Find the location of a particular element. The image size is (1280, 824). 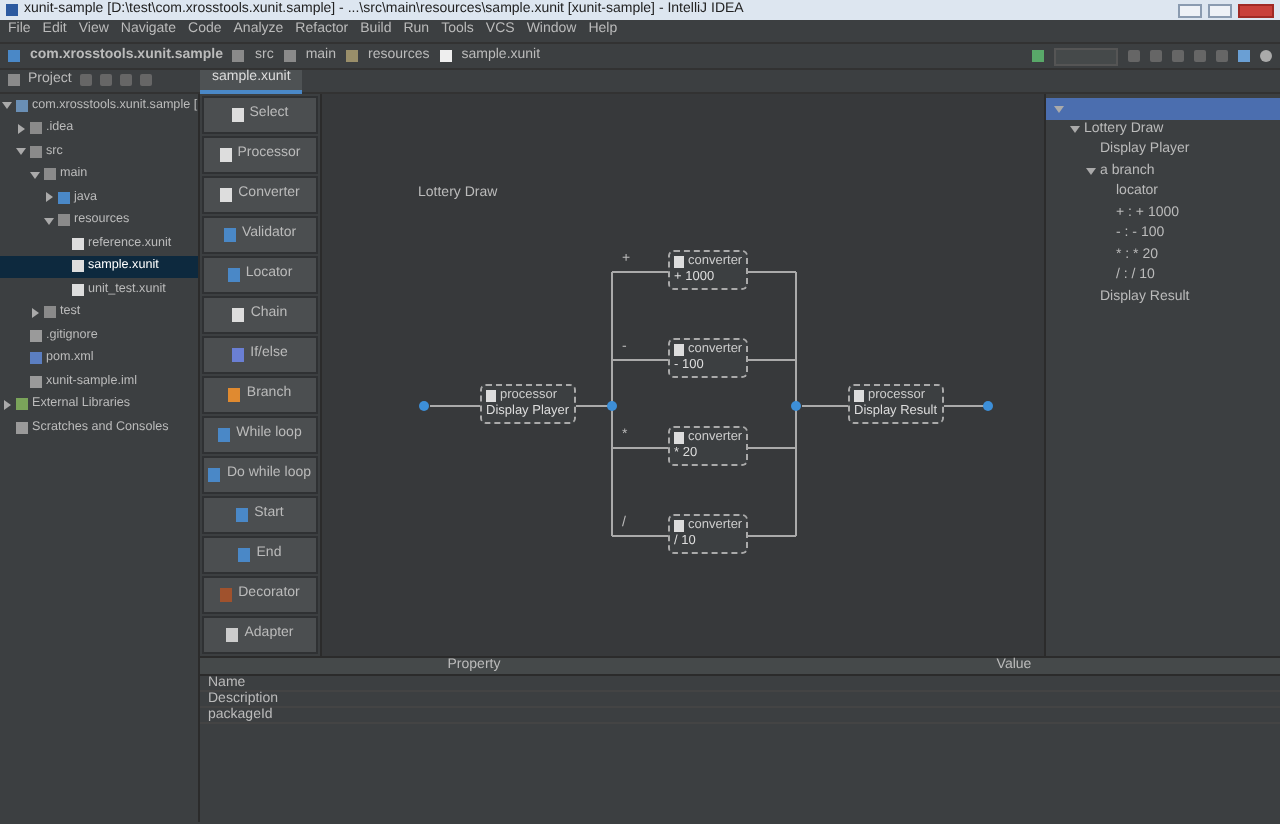

file-icon is located at coordinates (445, 56).